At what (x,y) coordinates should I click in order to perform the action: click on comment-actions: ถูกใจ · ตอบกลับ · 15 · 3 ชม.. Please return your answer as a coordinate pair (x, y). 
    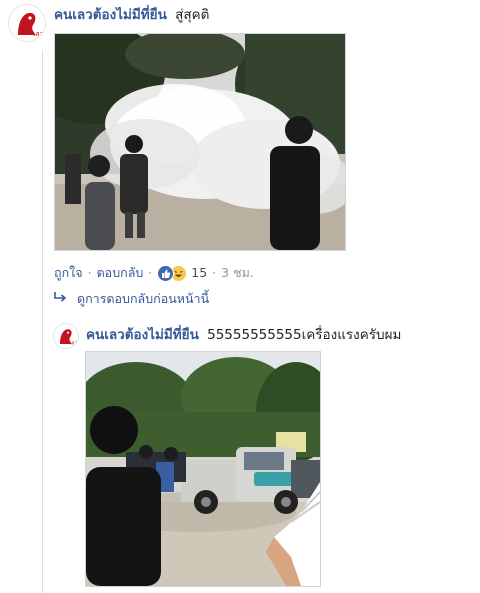
    Looking at the image, I should click on (154, 273).